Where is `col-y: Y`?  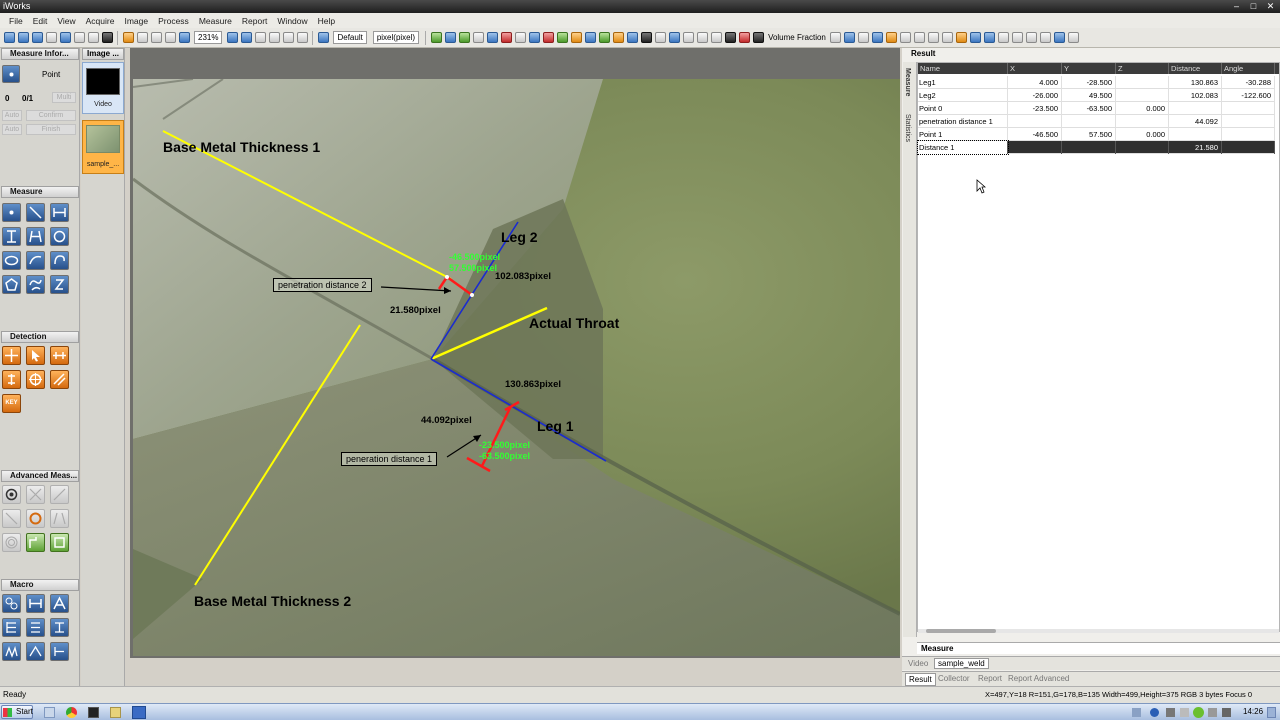 col-y: Y is located at coordinates (1089, 68).